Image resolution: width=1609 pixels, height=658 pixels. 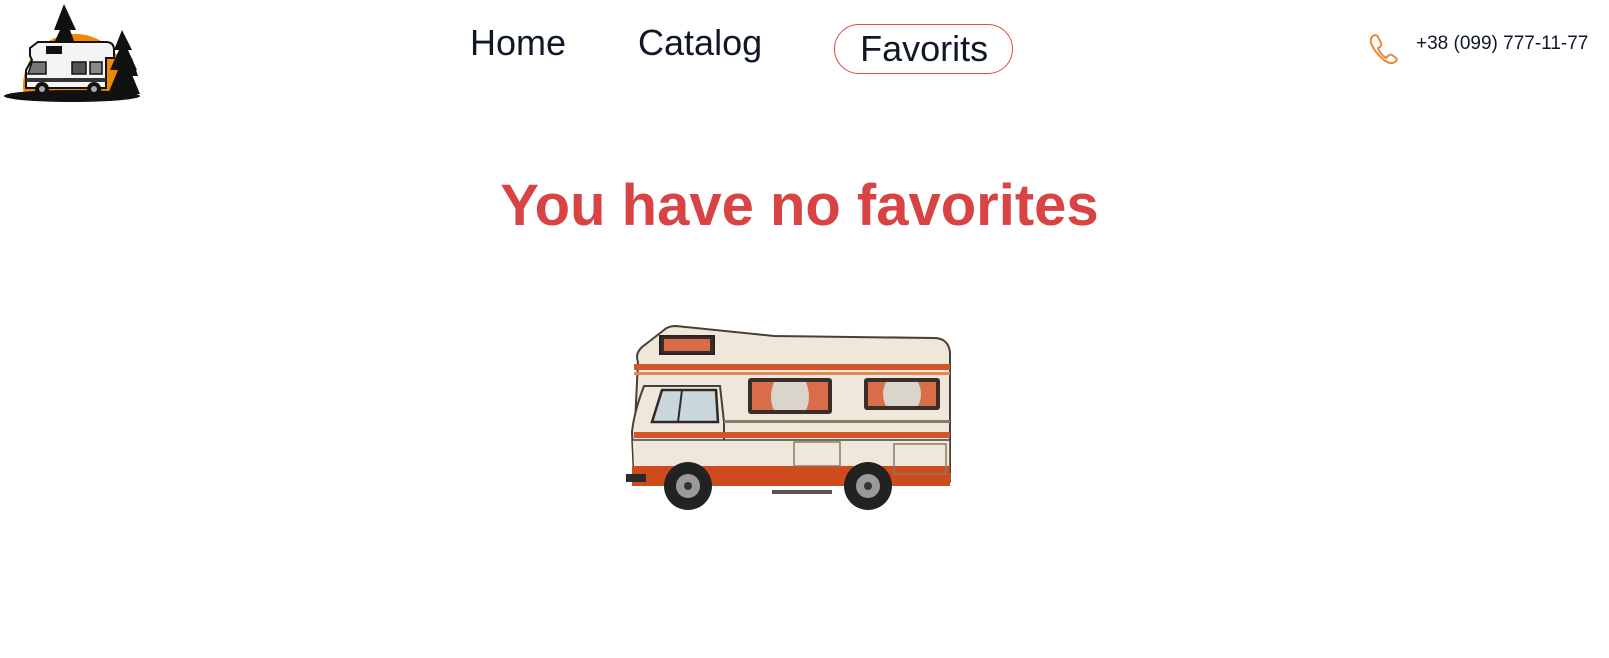 I want to click on contact-phone: +38 (099) 777-11-77, so click(x=1478, y=47).